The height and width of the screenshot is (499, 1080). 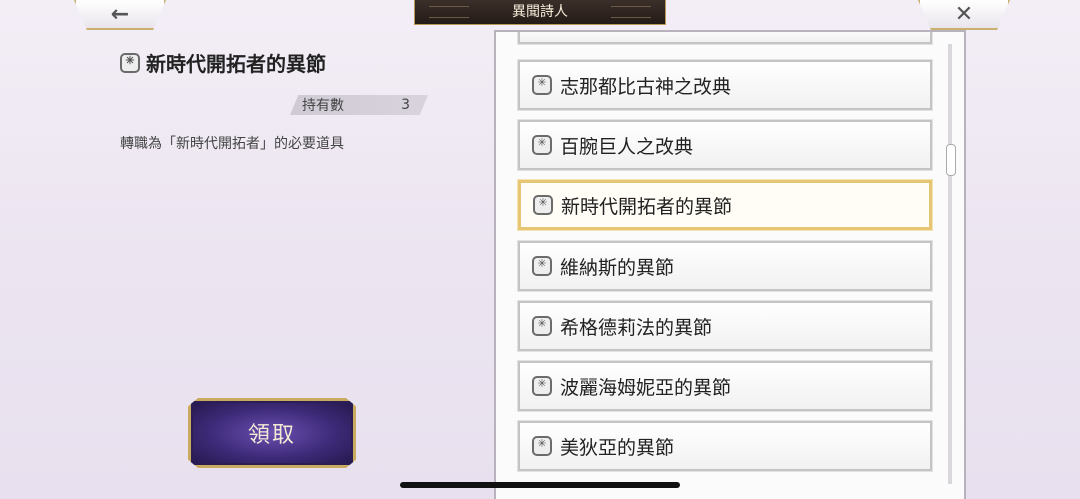 What do you see at coordinates (951, 160) in the screenshot?
I see `scrollbar-thumb` at bounding box center [951, 160].